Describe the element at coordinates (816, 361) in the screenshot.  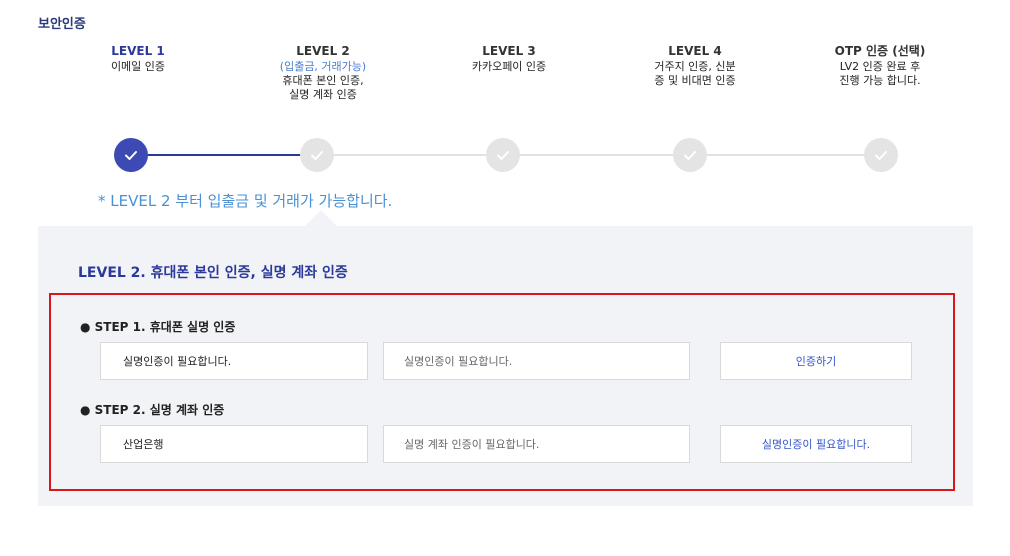
I see `verify-button: 인증하기` at that location.